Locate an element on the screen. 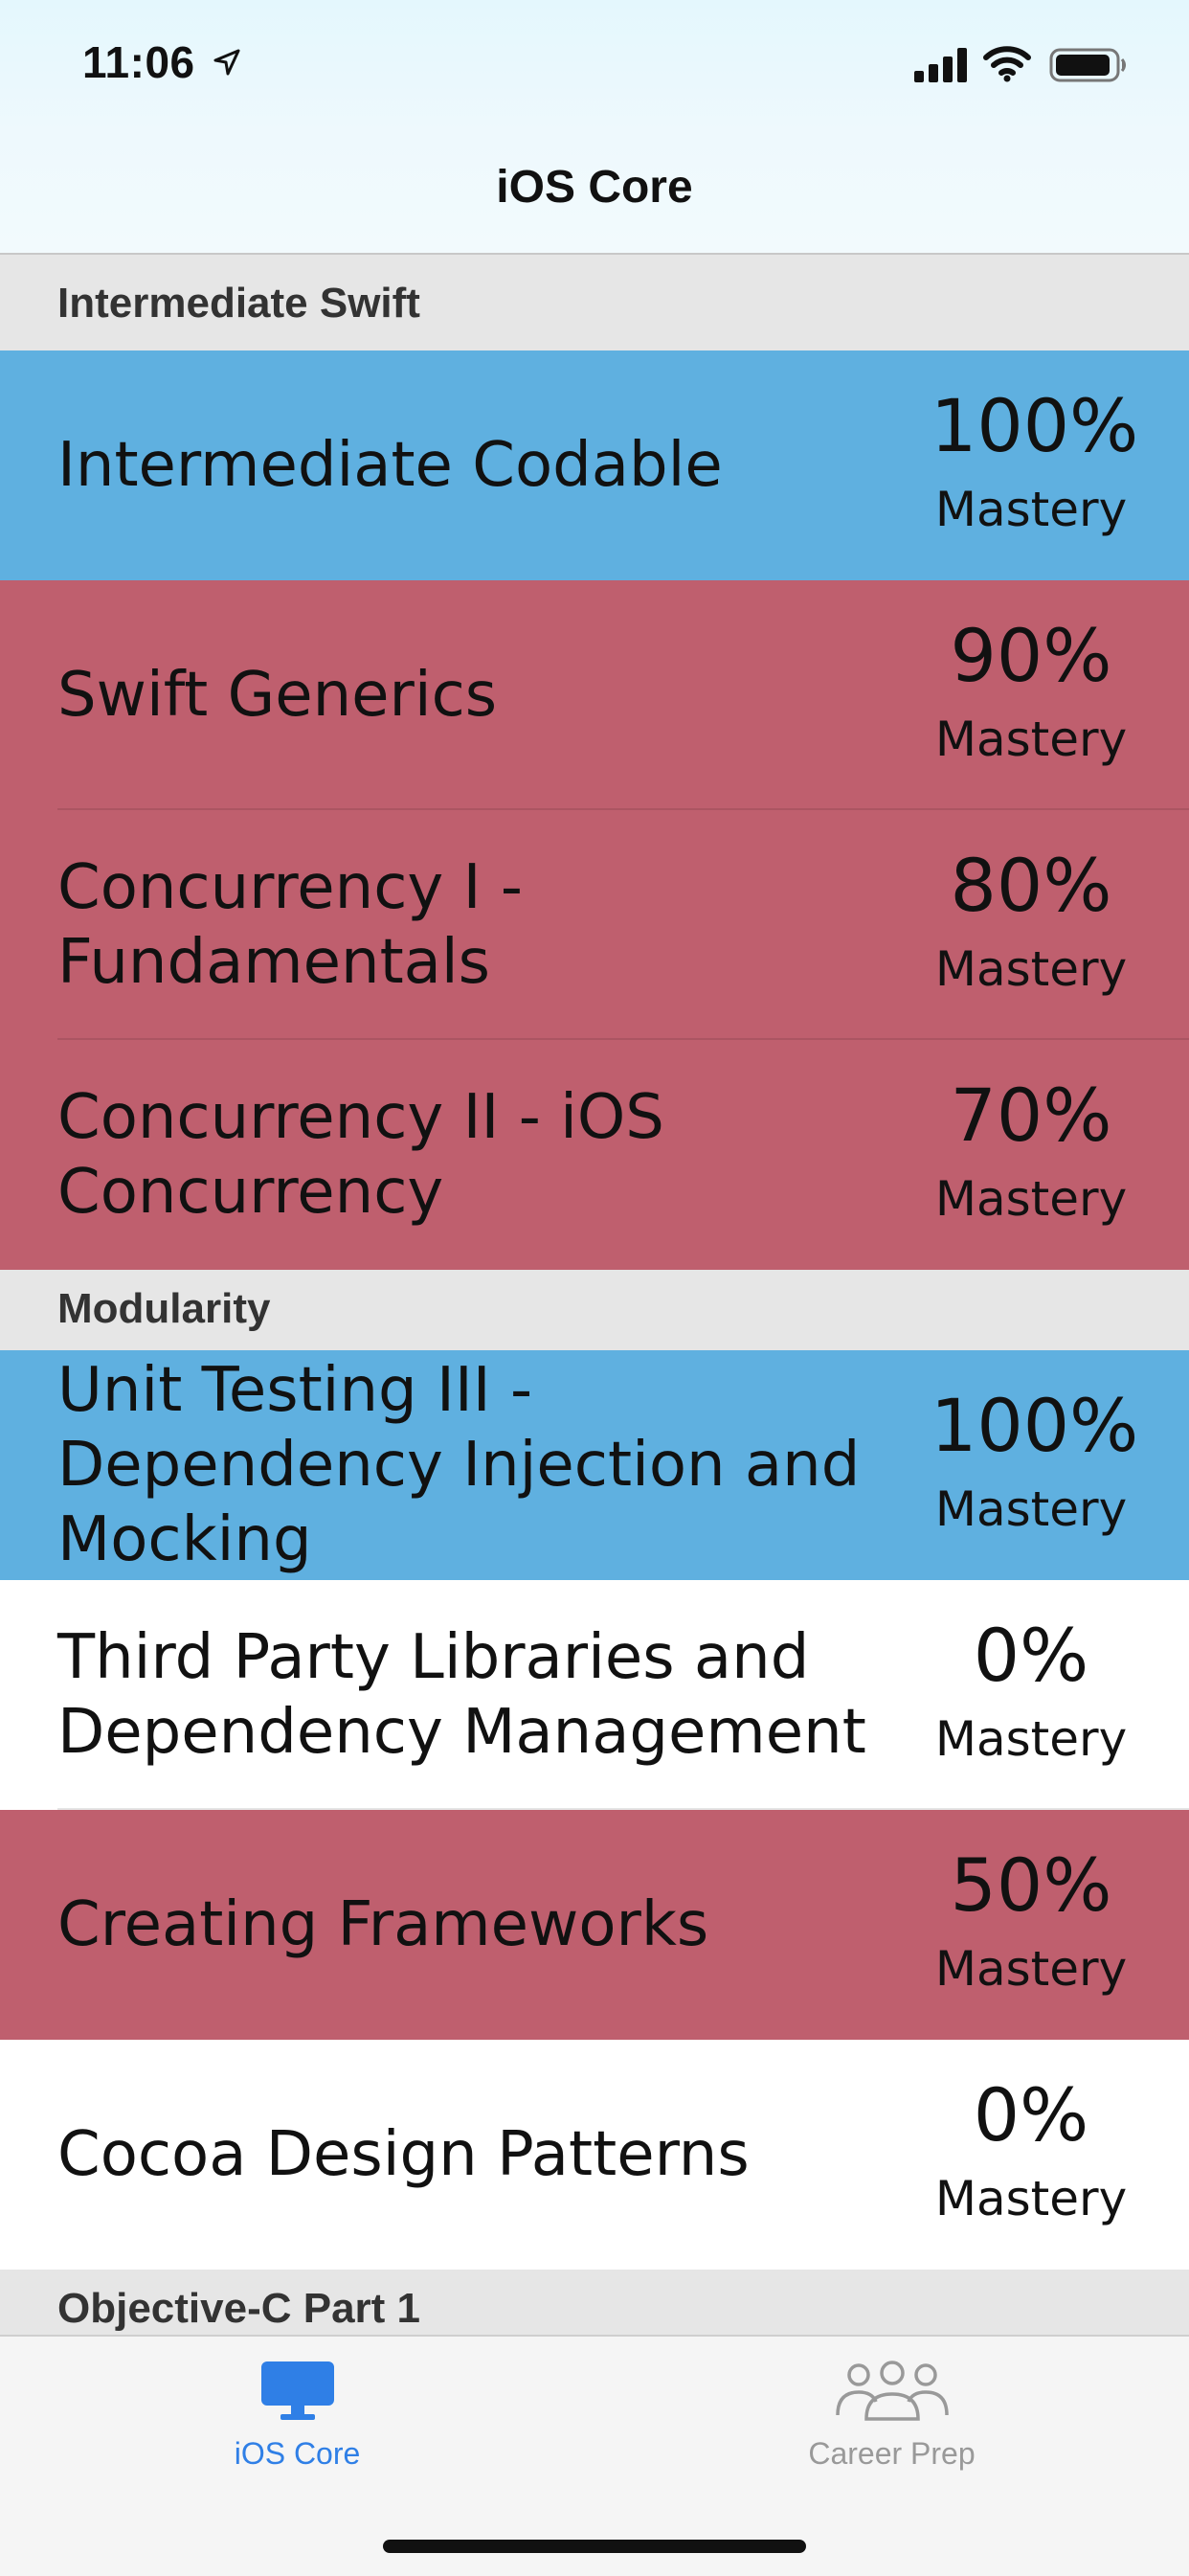 This screenshot has height=2576, width=1189. home-indicator is located at coordinates (594, 2546).